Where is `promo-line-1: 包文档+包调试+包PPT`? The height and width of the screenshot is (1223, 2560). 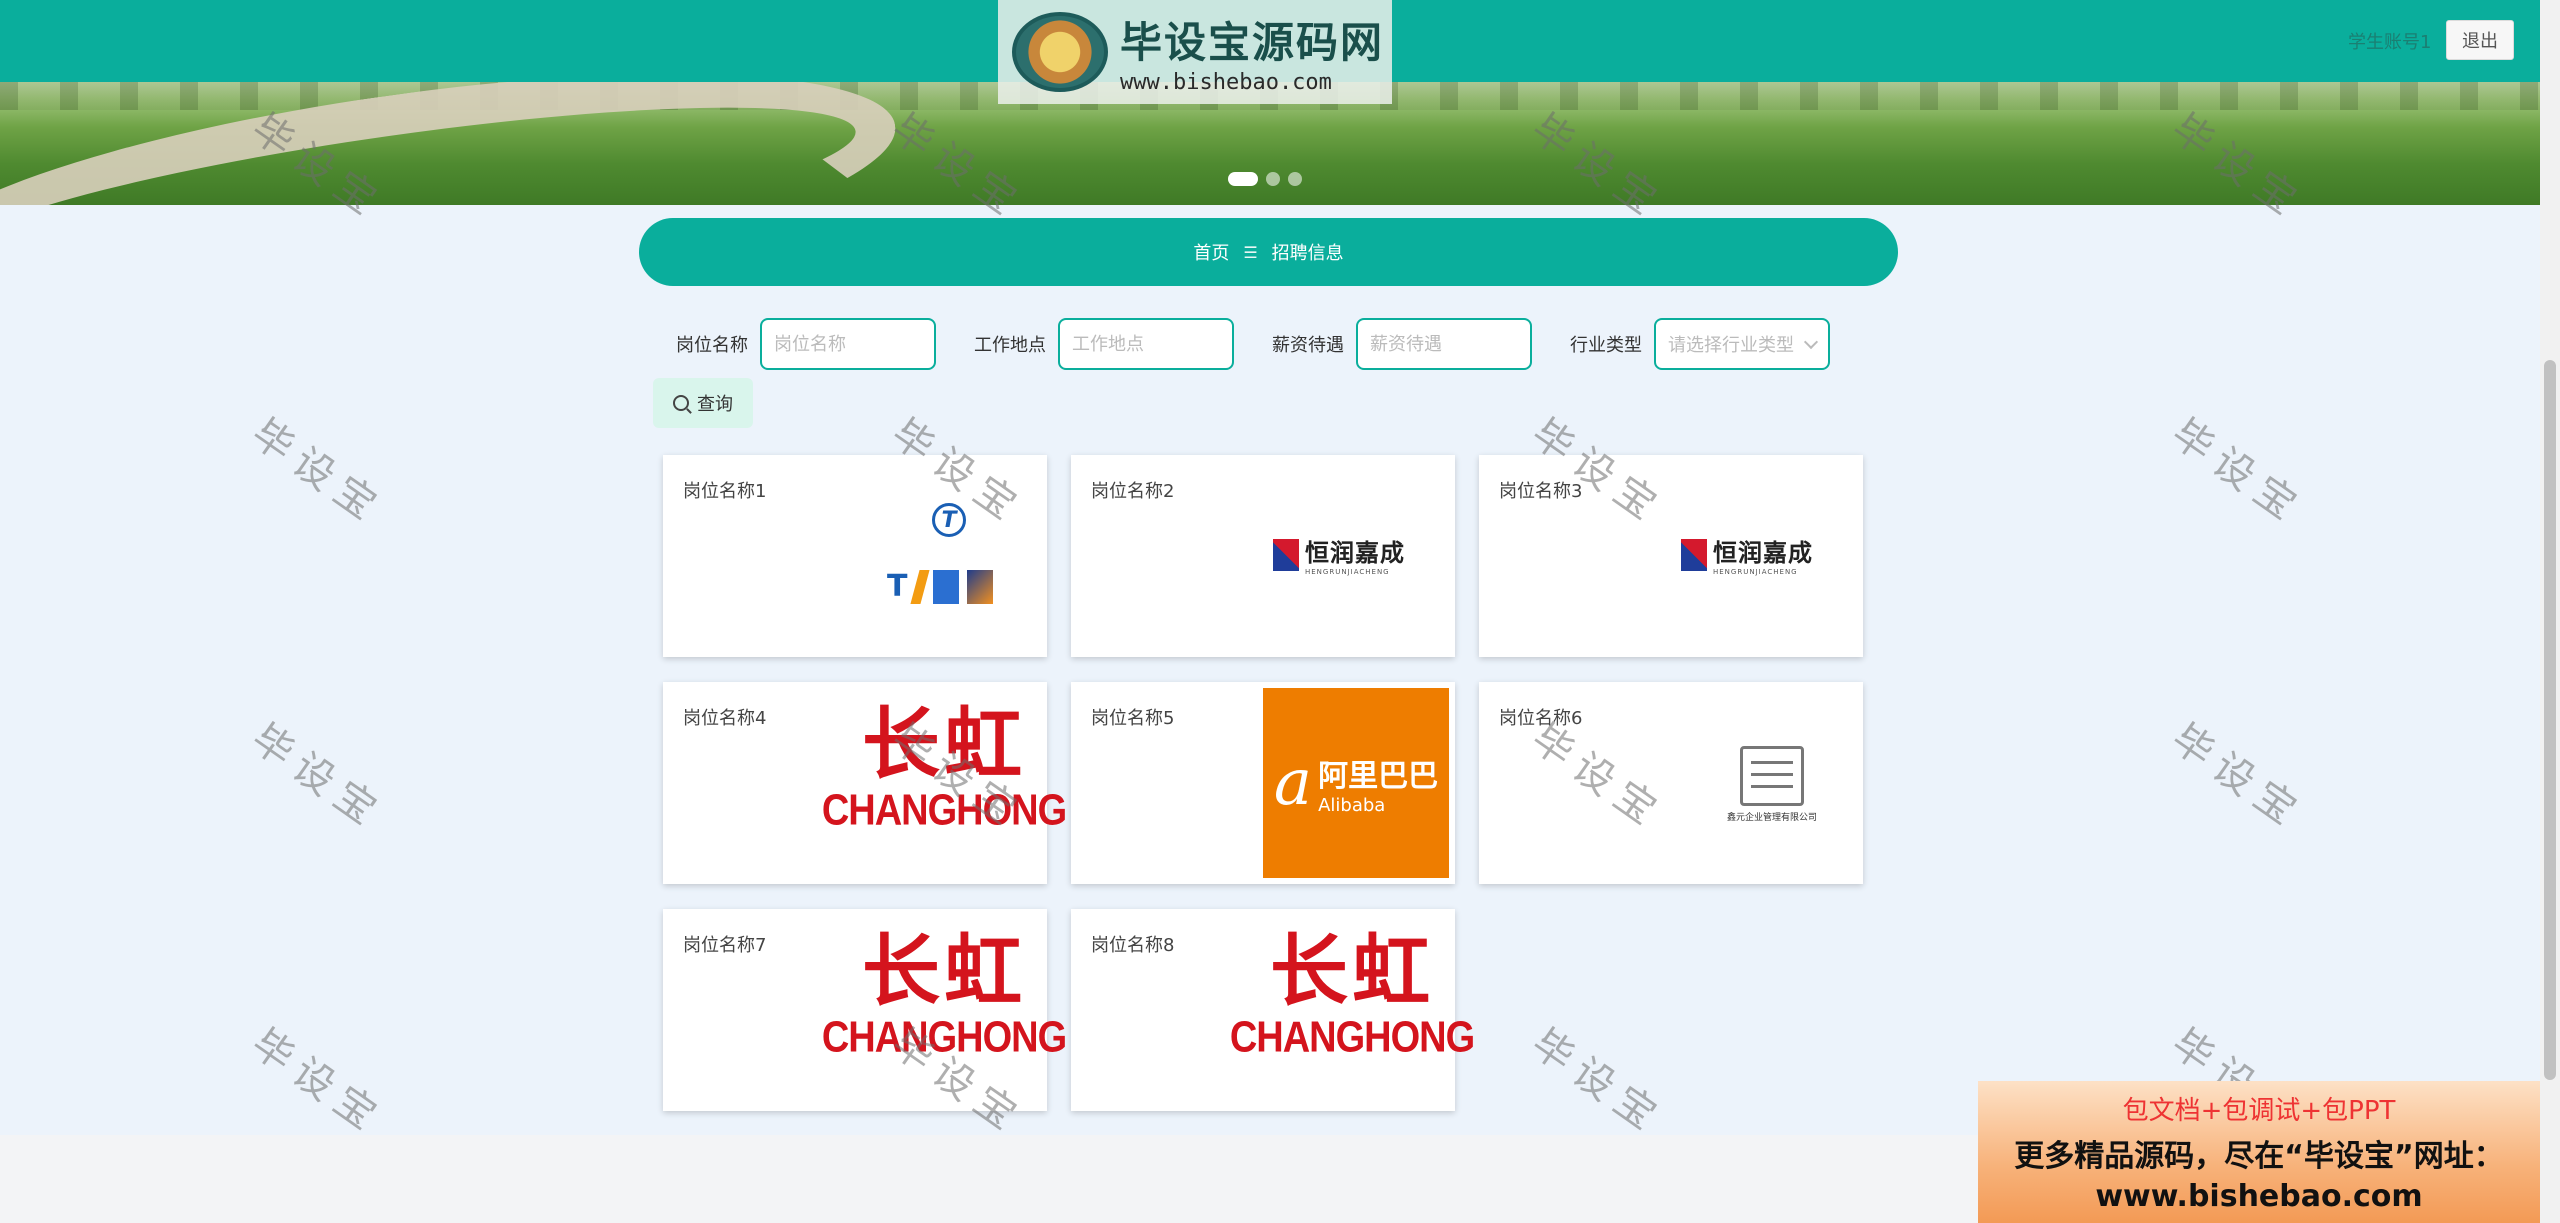
promo-line-1: 包文档+包调试+包PPT is located at coordinates (2259, 1111).